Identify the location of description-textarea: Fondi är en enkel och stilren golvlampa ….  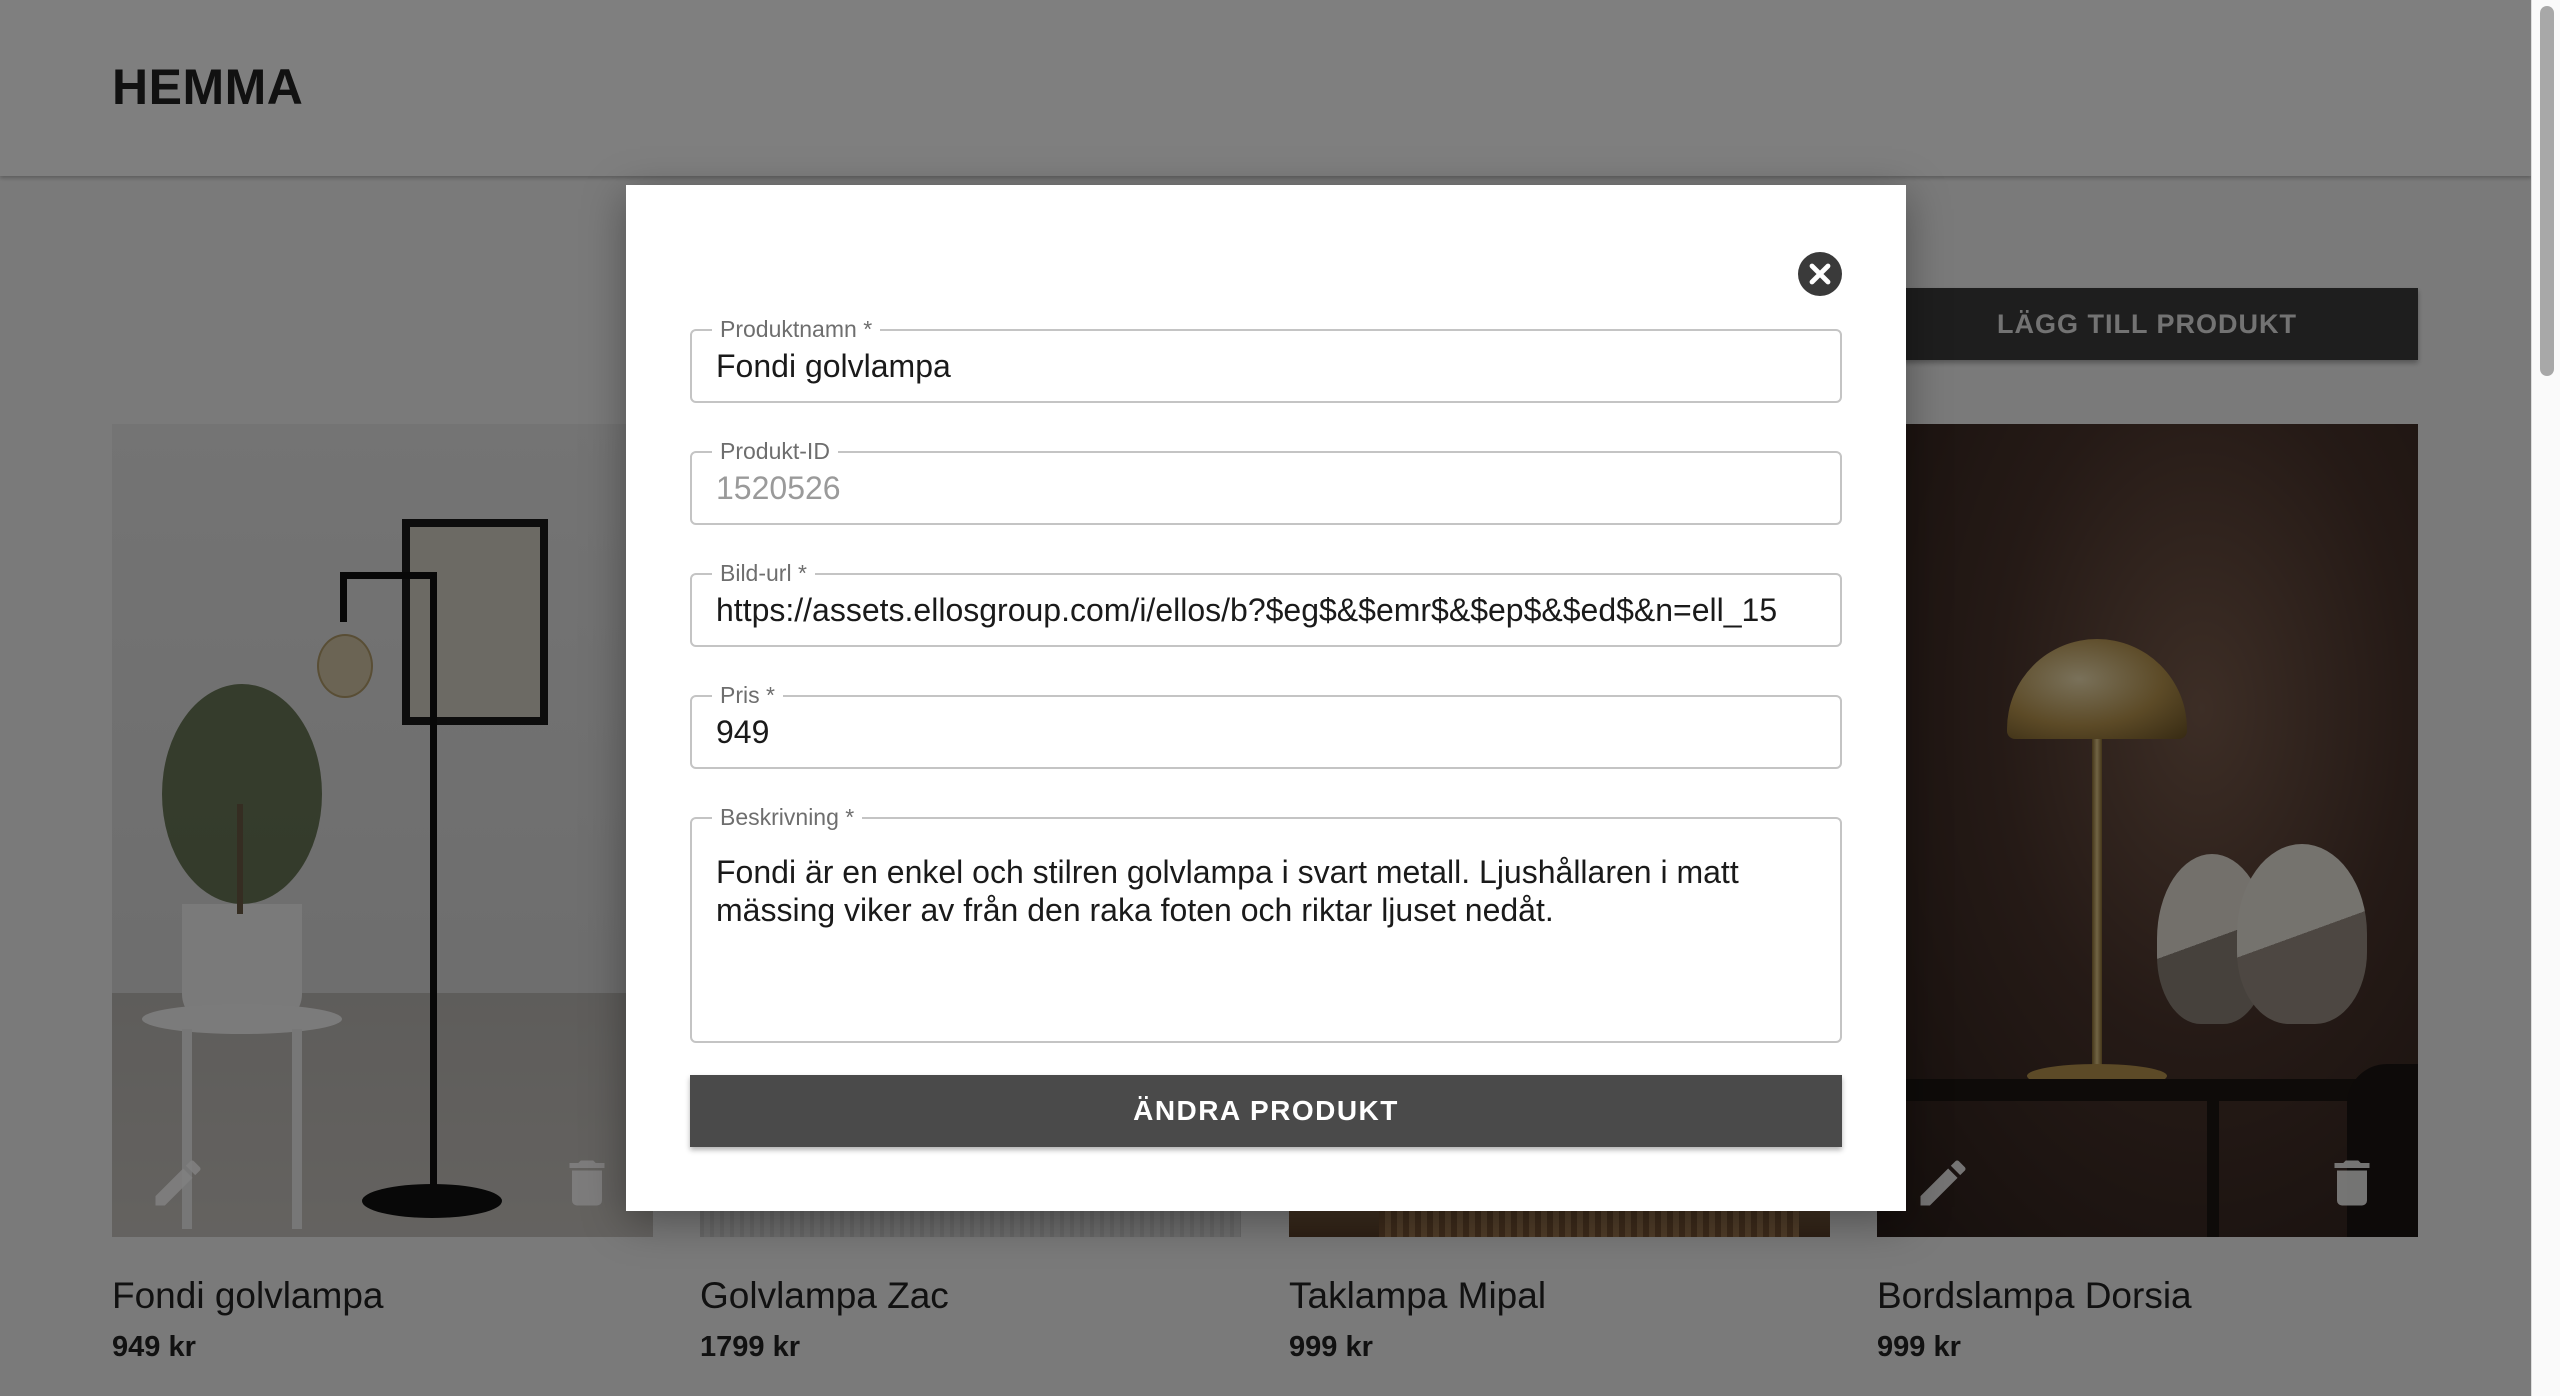
(1266, 939).